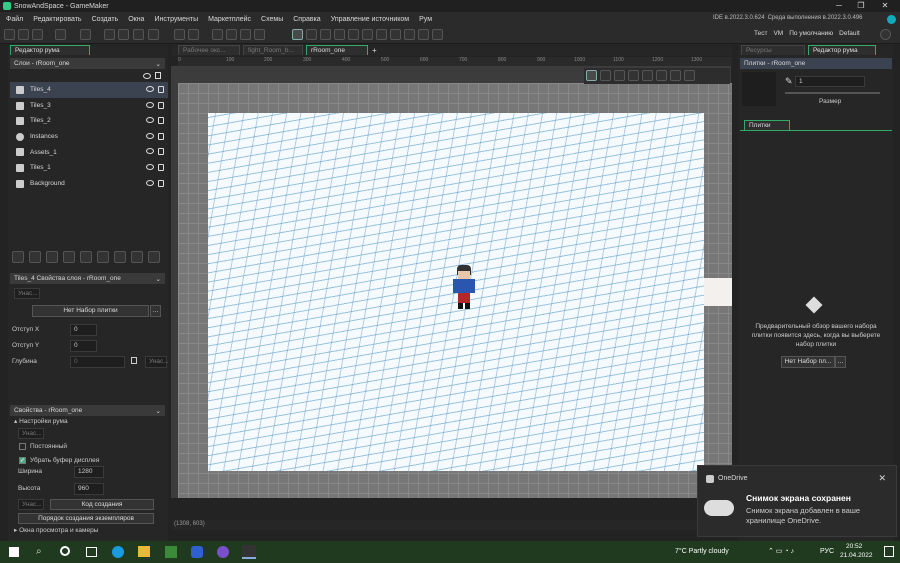  Describe the element at coordinates (306, 19) in the screenshot. I see `menu-help: Справка` at that location.